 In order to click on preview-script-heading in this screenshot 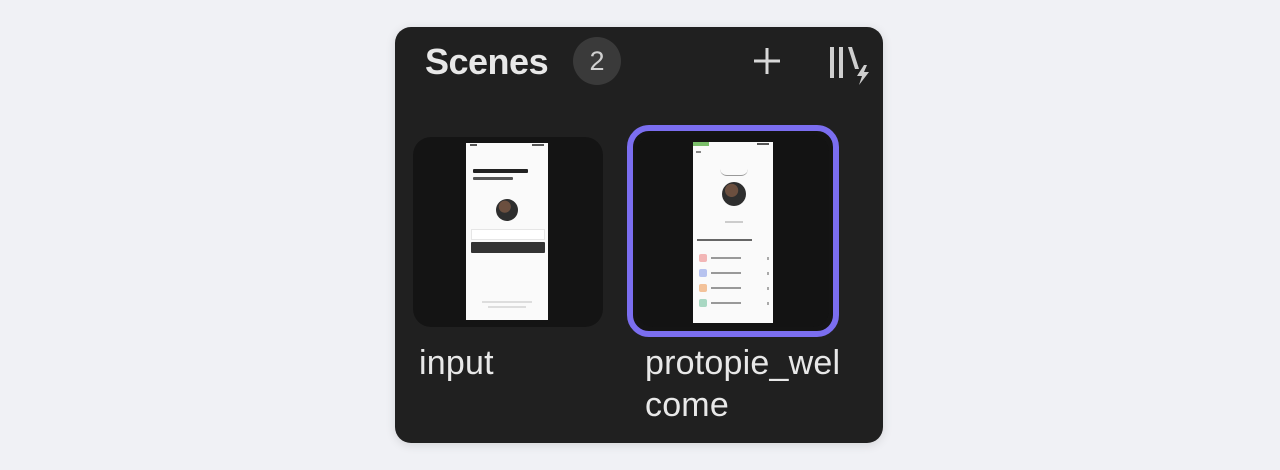, I will do `click(734, 172)`.